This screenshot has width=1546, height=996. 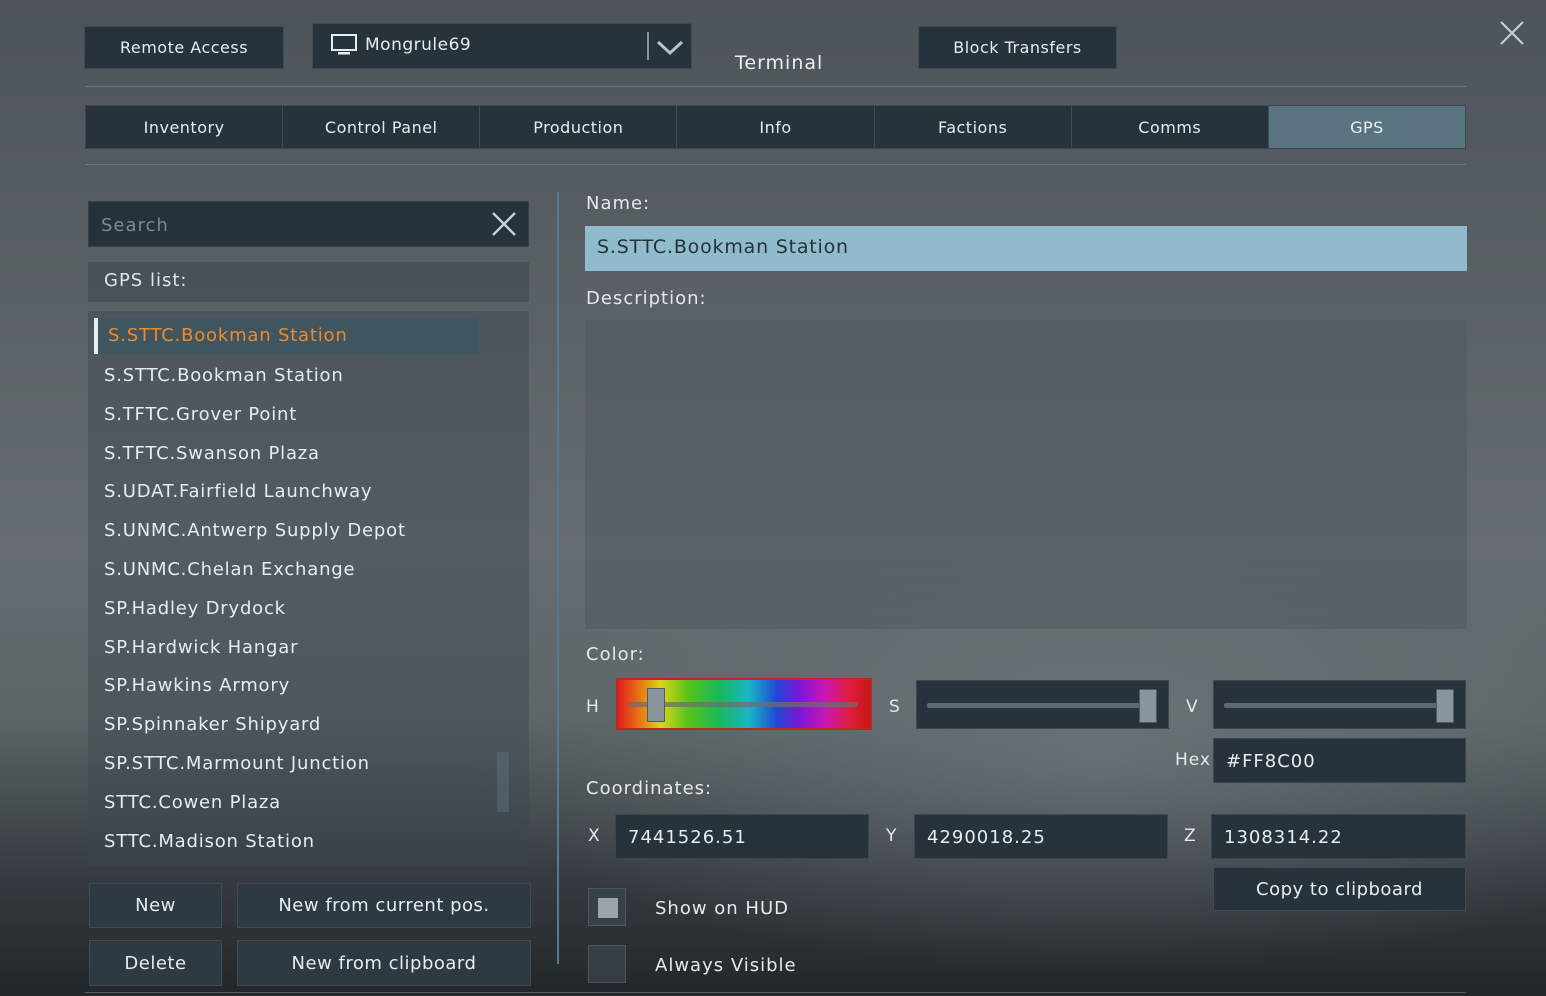 I want to click on new-from-current-label: New from current pos., so click(x=384, y=905).